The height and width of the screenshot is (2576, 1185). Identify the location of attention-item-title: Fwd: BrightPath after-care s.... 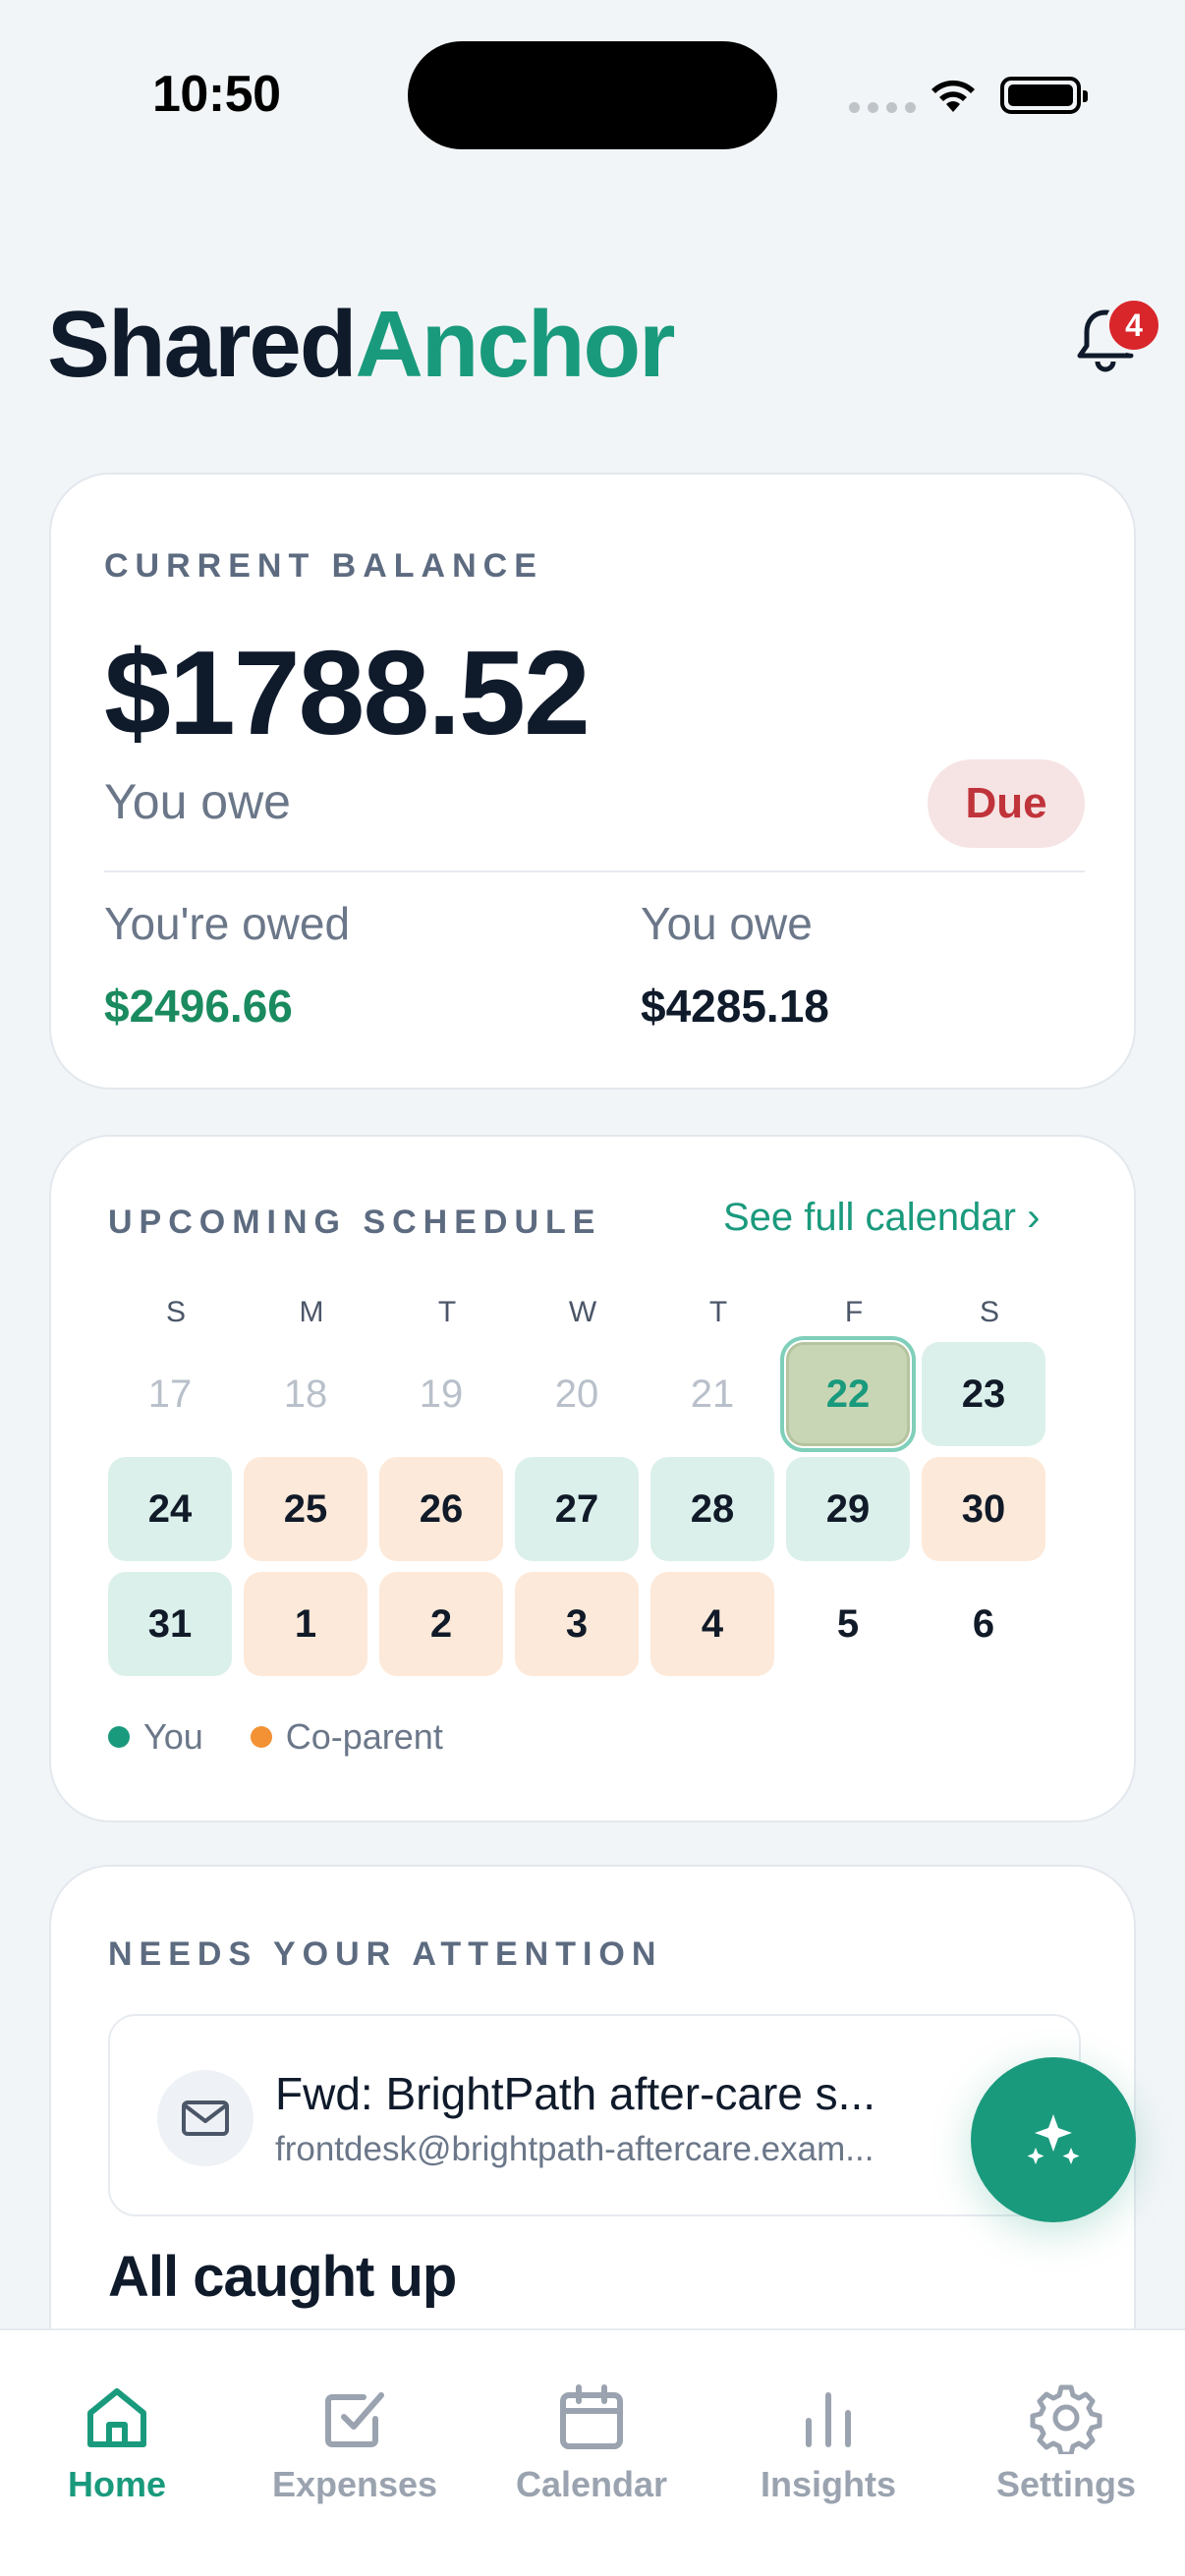
(575, 2093).